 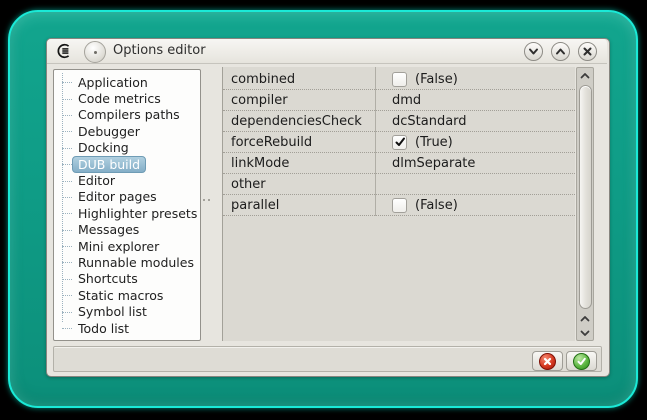 I want to click on red-cross-icon, so click(x=547, y=361).